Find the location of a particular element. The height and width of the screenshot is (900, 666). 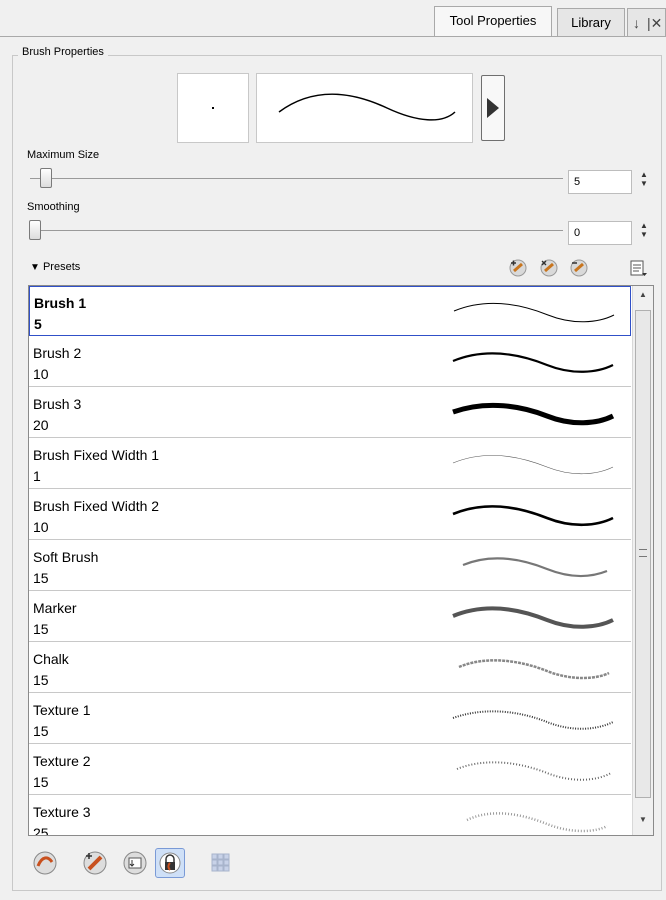

preset-row: Brush Fixed Width 1 1 is located at coordinates (330, 464).